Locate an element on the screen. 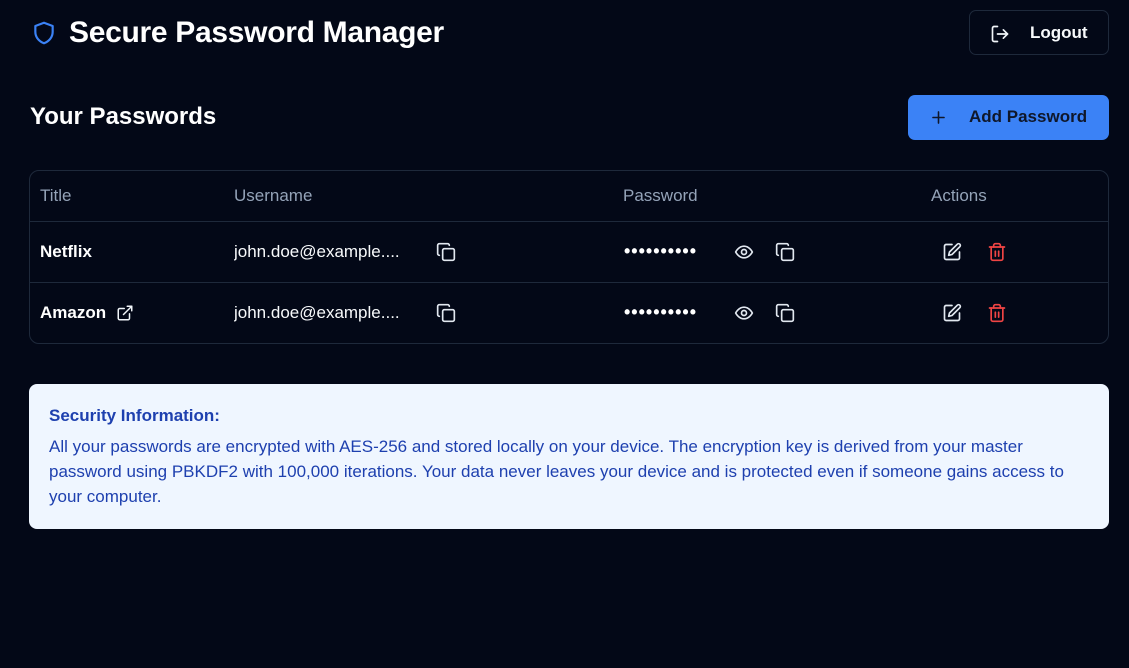 This screenshot has width=1129, height=668. shield-icon is located at coordinates (44, 33).